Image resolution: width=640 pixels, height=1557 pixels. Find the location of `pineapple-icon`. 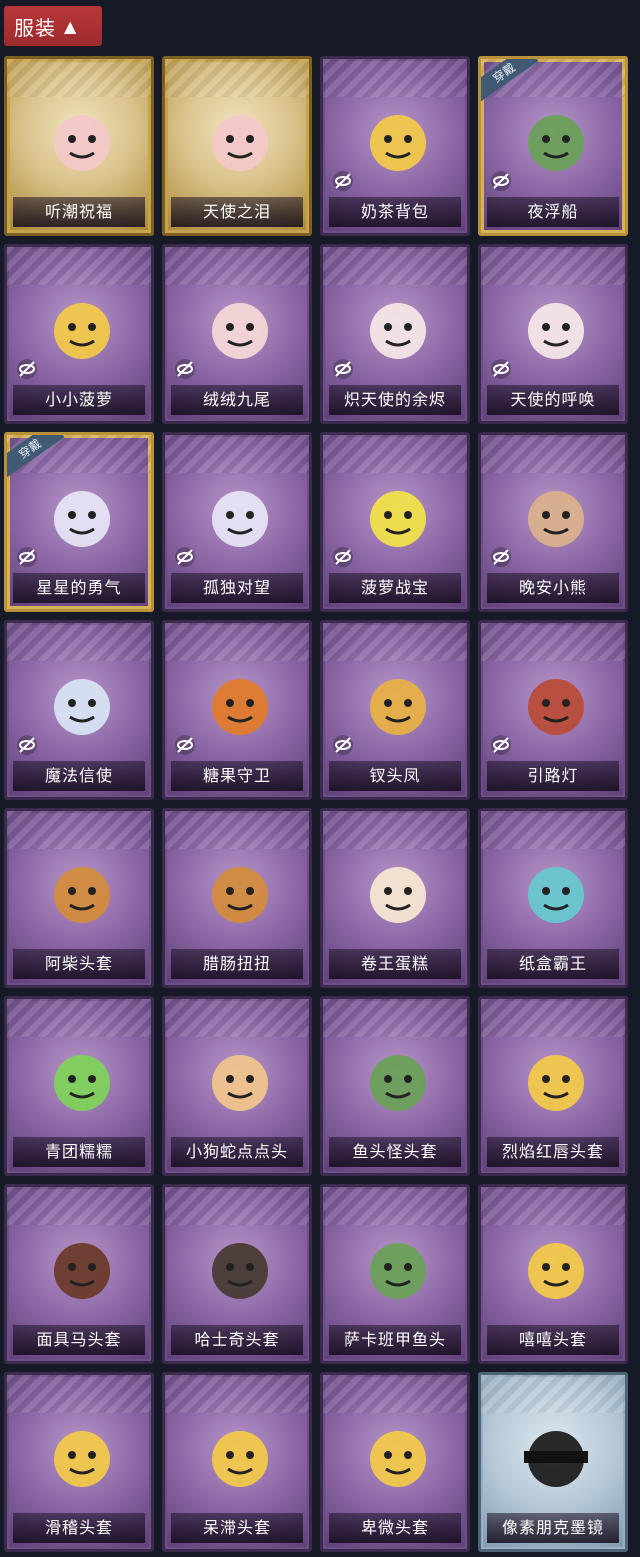

pineapple-icon is located at coordinates (82, 330).